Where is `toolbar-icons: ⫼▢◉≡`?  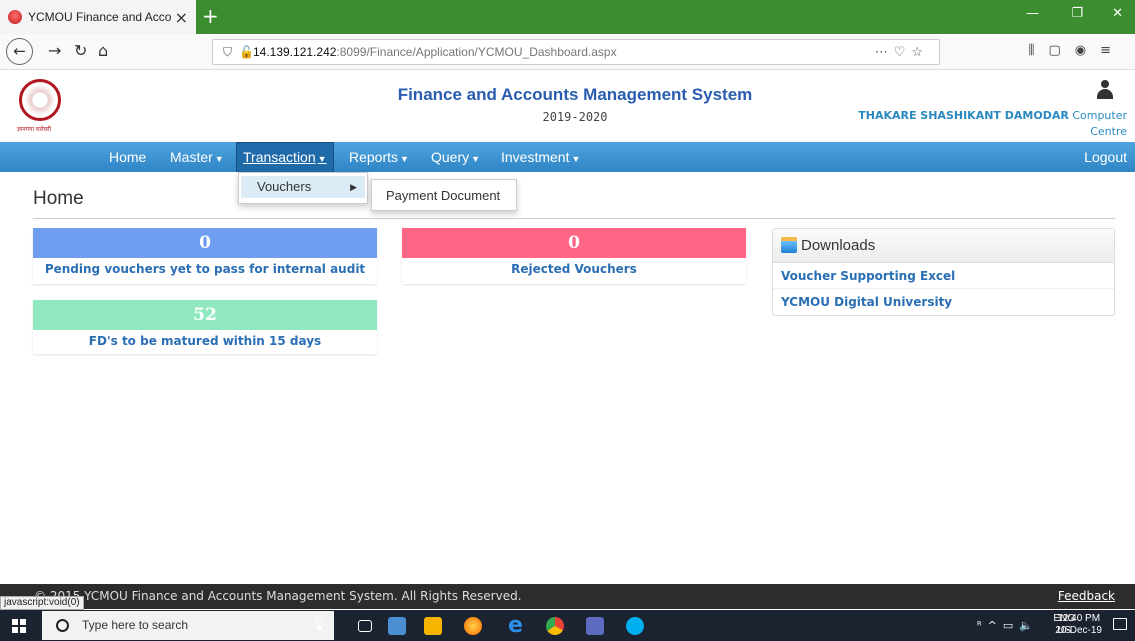 toolbar-icons: ⫼▢◉≡ is located at coordinates (1076, 50).